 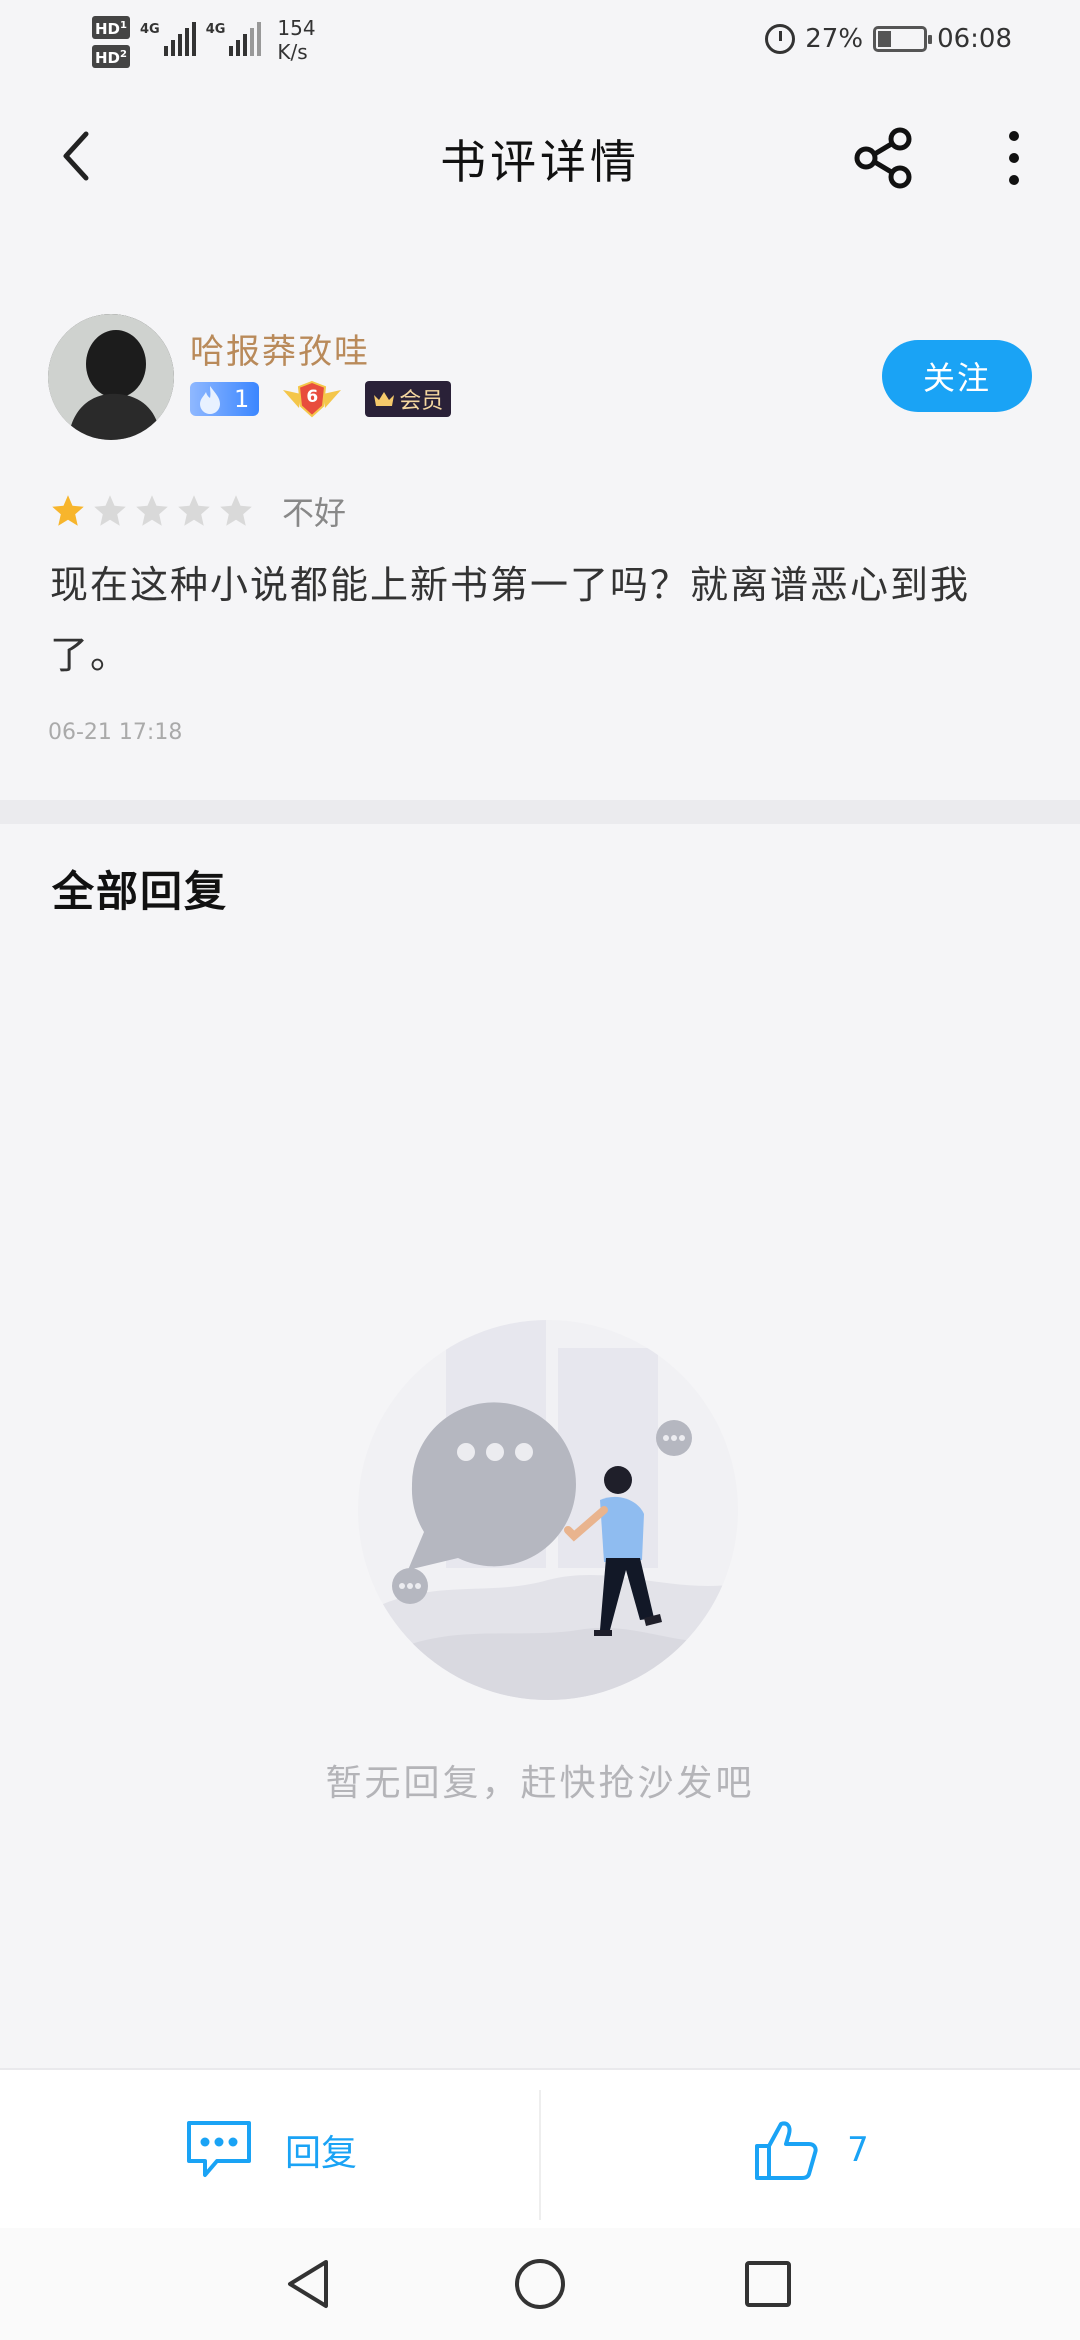 What do you see at coordinates (384, 399) in the screenshot?
I see `crown-icon` at bounding box center [384, 399].